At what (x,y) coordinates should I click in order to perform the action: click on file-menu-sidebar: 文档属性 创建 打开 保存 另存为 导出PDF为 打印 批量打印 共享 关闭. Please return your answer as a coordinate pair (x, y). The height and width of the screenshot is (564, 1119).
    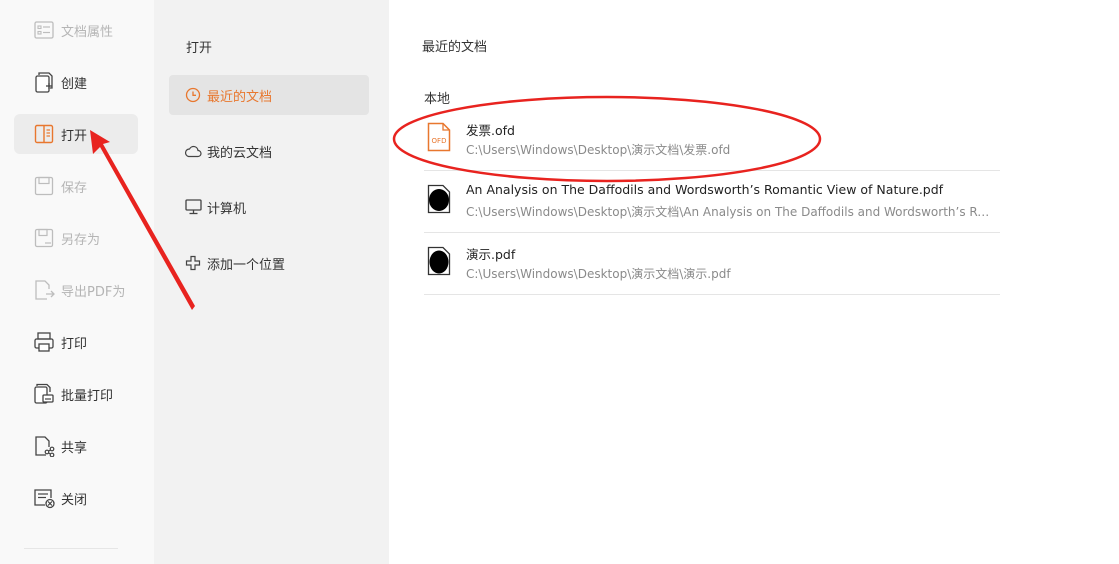
    Looking at the image, I should click on (77, 282).